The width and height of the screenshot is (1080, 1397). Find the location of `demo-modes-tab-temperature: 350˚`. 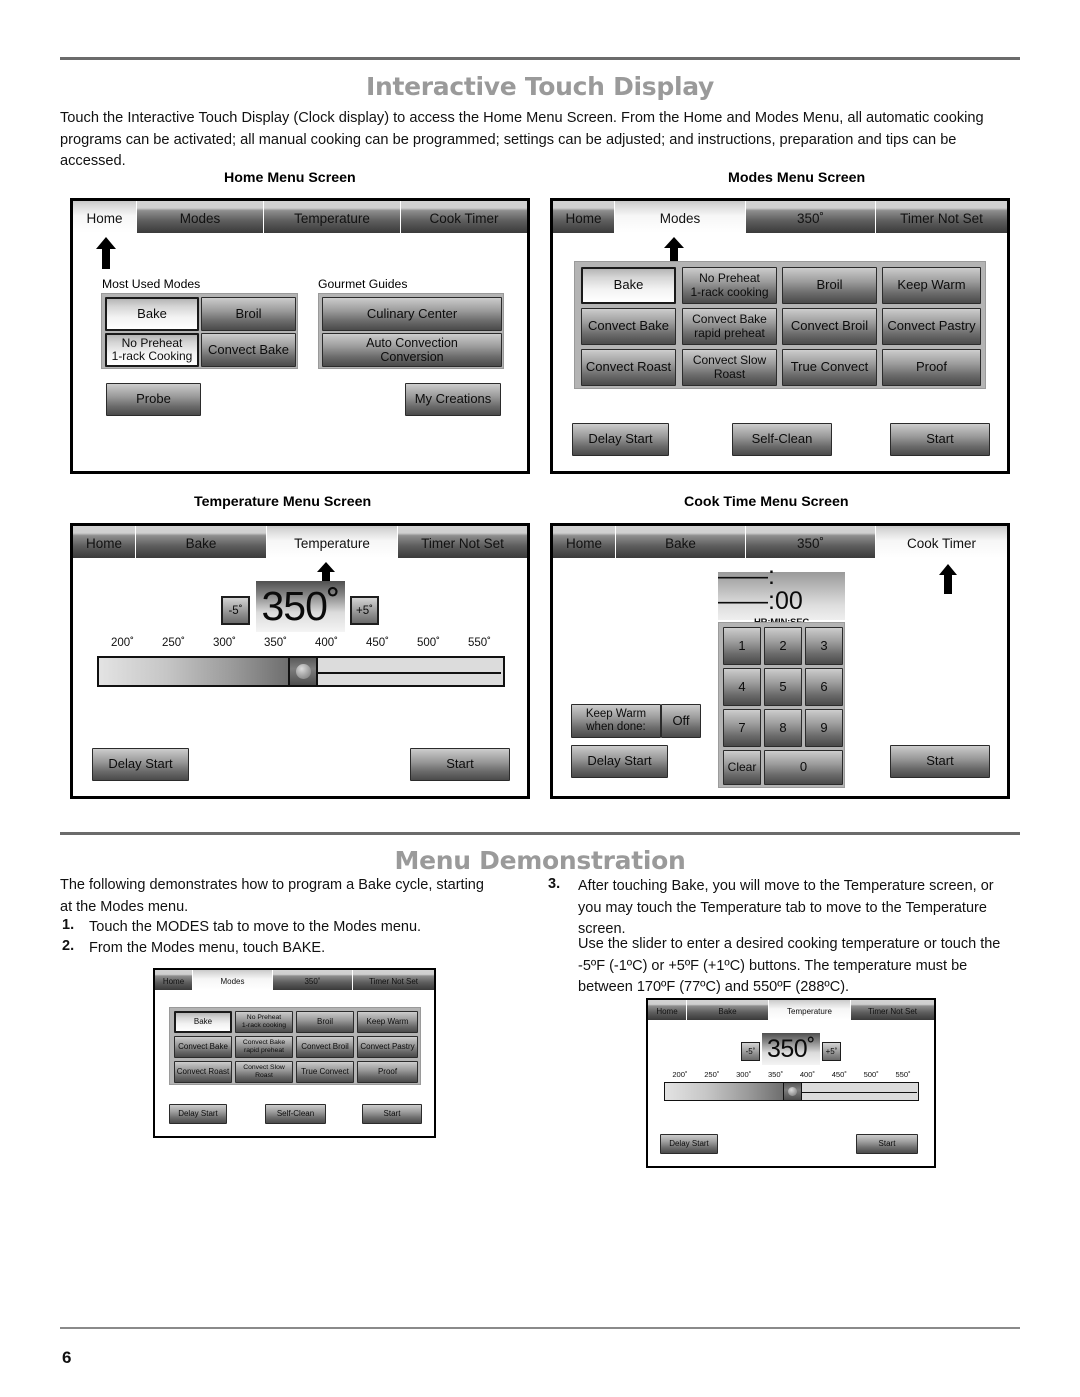

demo-modes-tab-temperature: 350˚ is located at coordinates (313, 980).